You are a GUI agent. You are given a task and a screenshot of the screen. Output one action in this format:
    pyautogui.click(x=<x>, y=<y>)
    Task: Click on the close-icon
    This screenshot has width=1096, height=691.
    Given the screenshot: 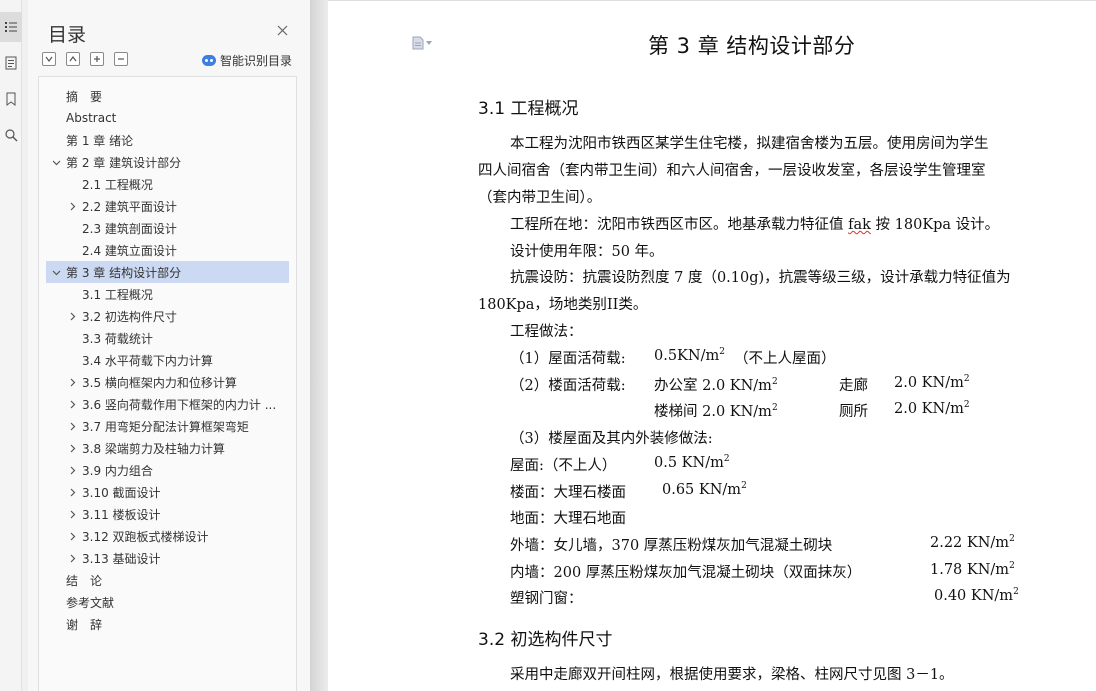 What is the action you would take?
    pyautogui.click(x=282, y=30)
    